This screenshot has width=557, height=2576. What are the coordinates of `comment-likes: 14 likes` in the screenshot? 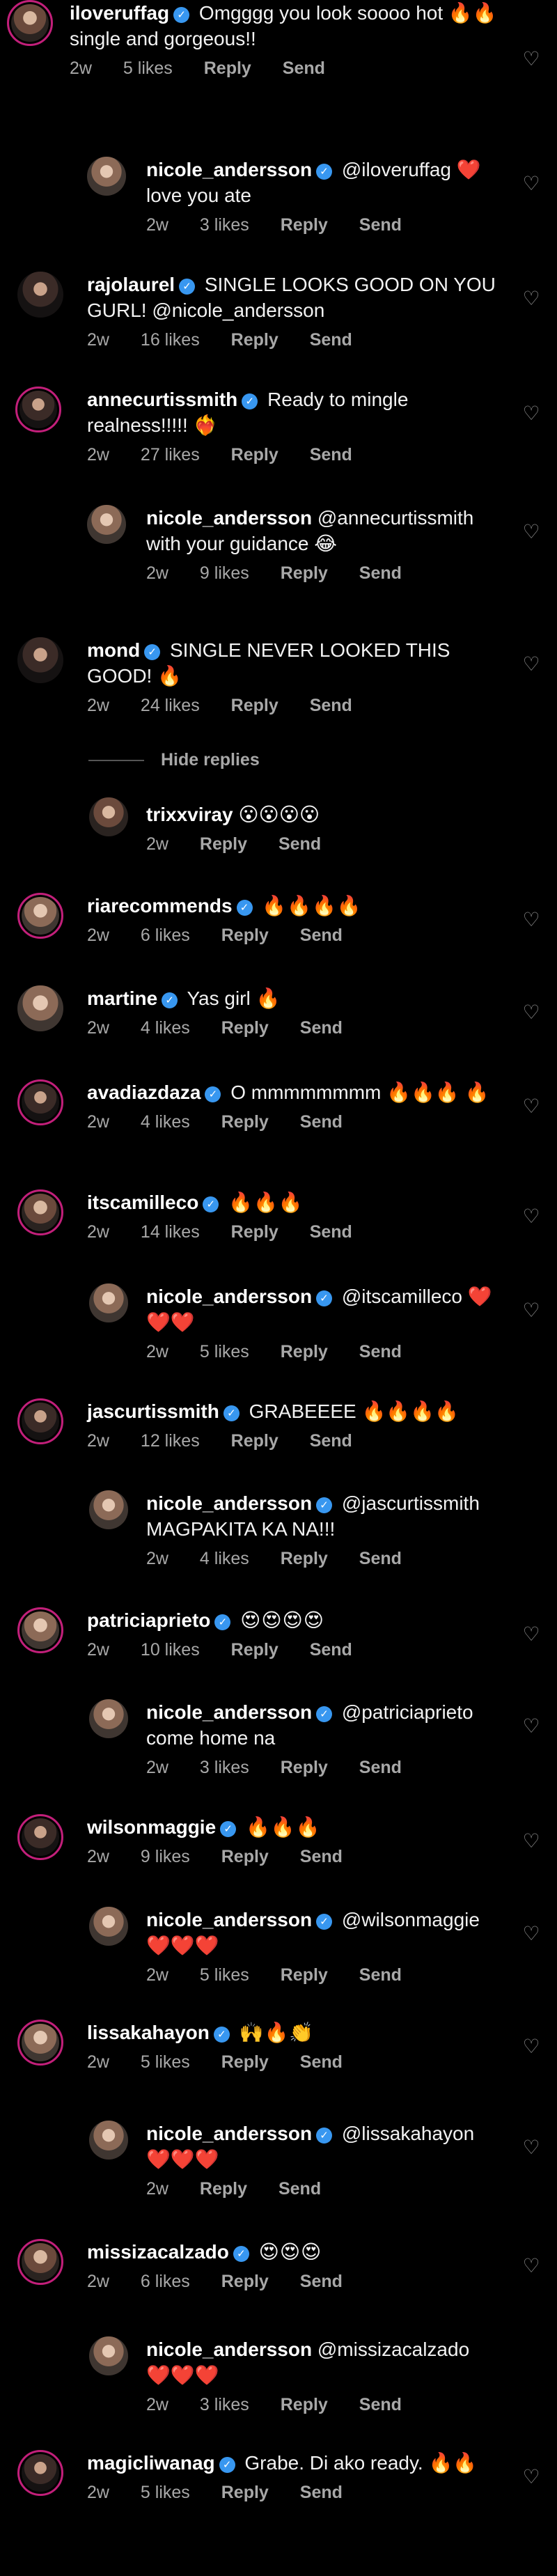 It's located at (170, 1232).